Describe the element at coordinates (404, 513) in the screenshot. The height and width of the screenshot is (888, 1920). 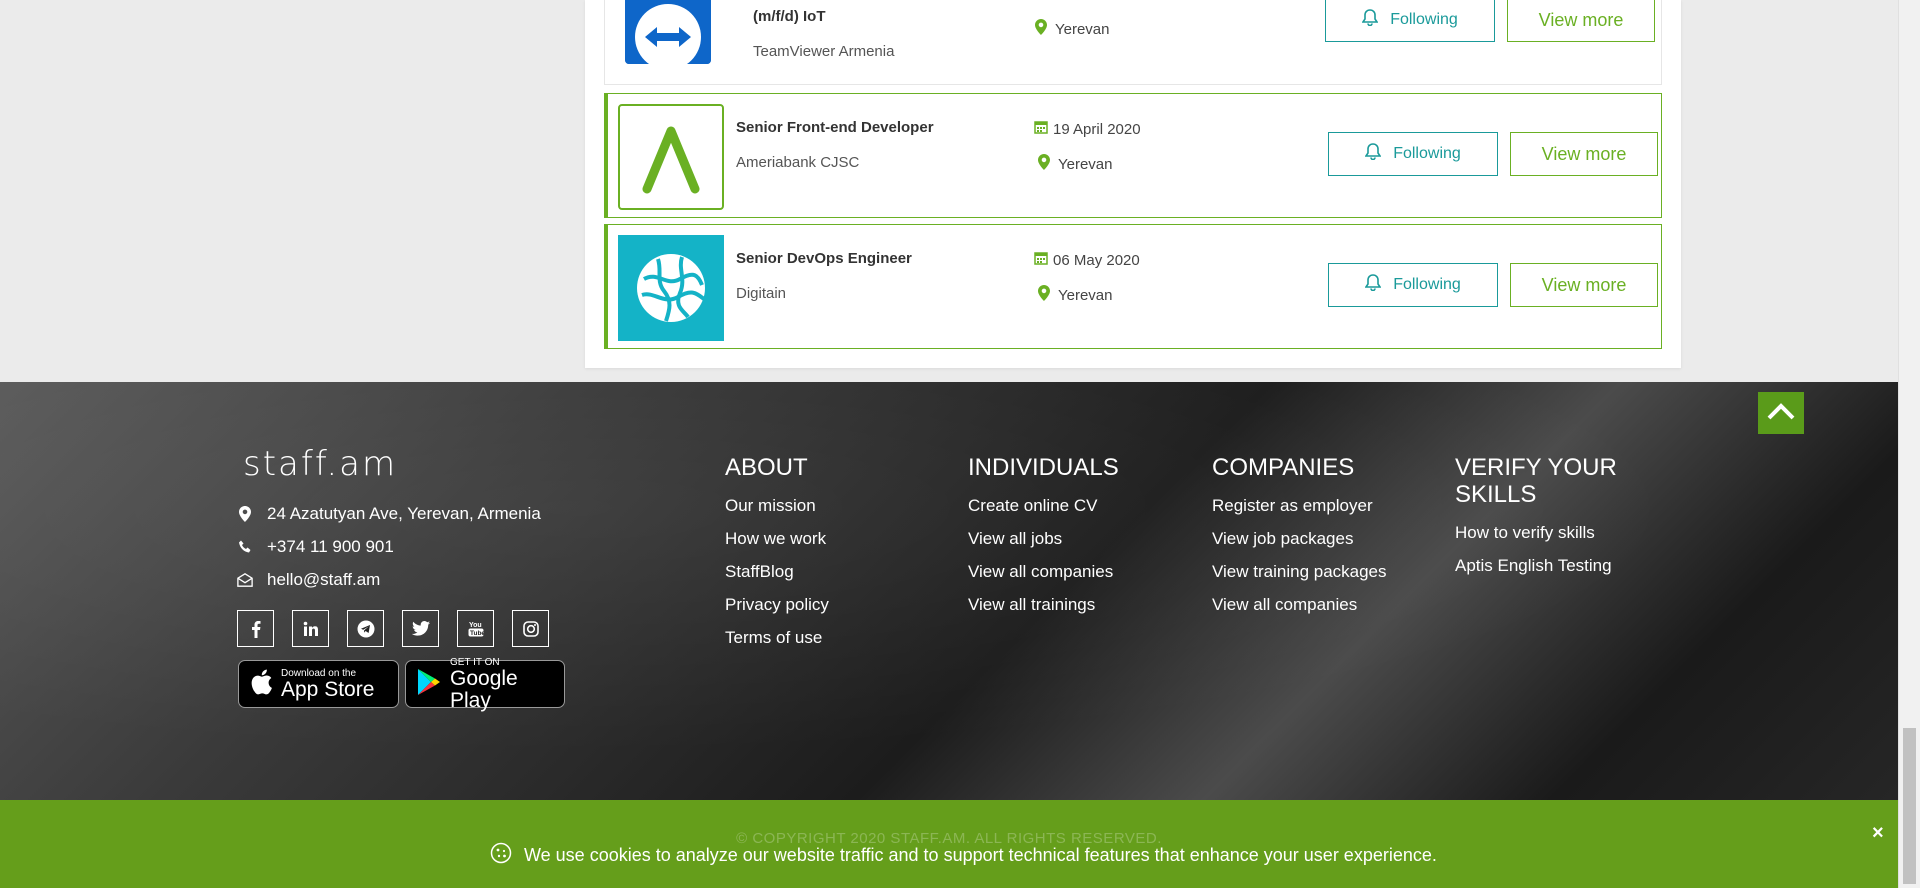
I see `address-text: 24 Azatutyan Ave, Yerevan, Armenia` at that location.